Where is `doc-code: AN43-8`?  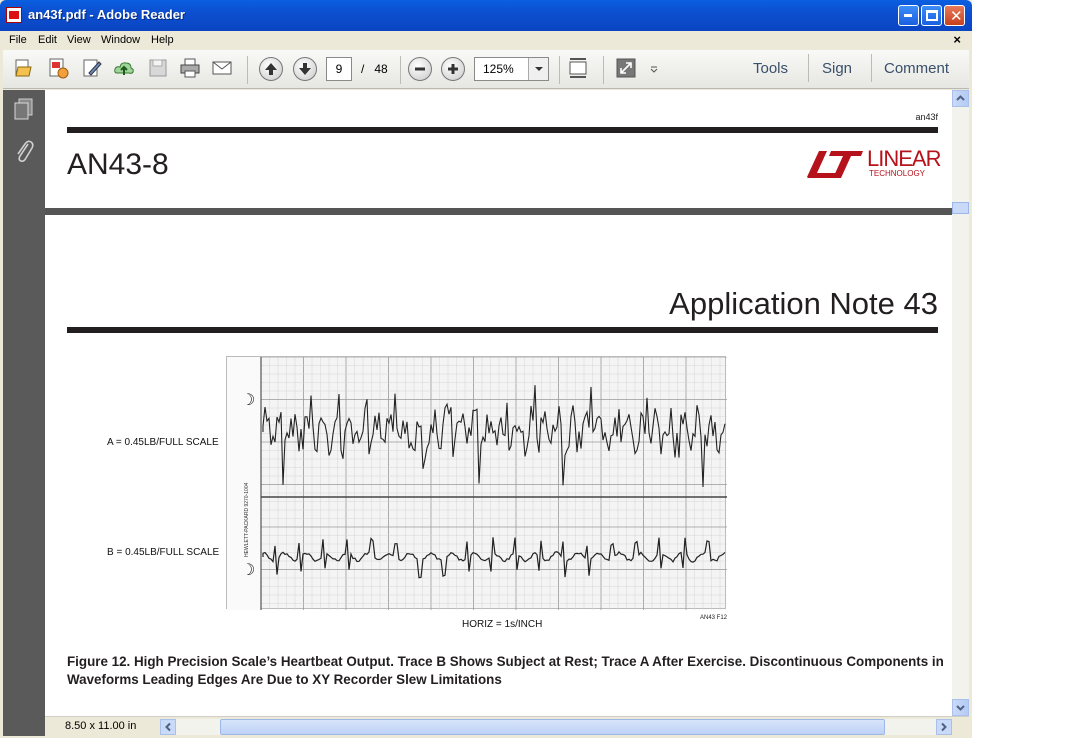 doc-code: AN43-8 is located at coordinates (118, 164).